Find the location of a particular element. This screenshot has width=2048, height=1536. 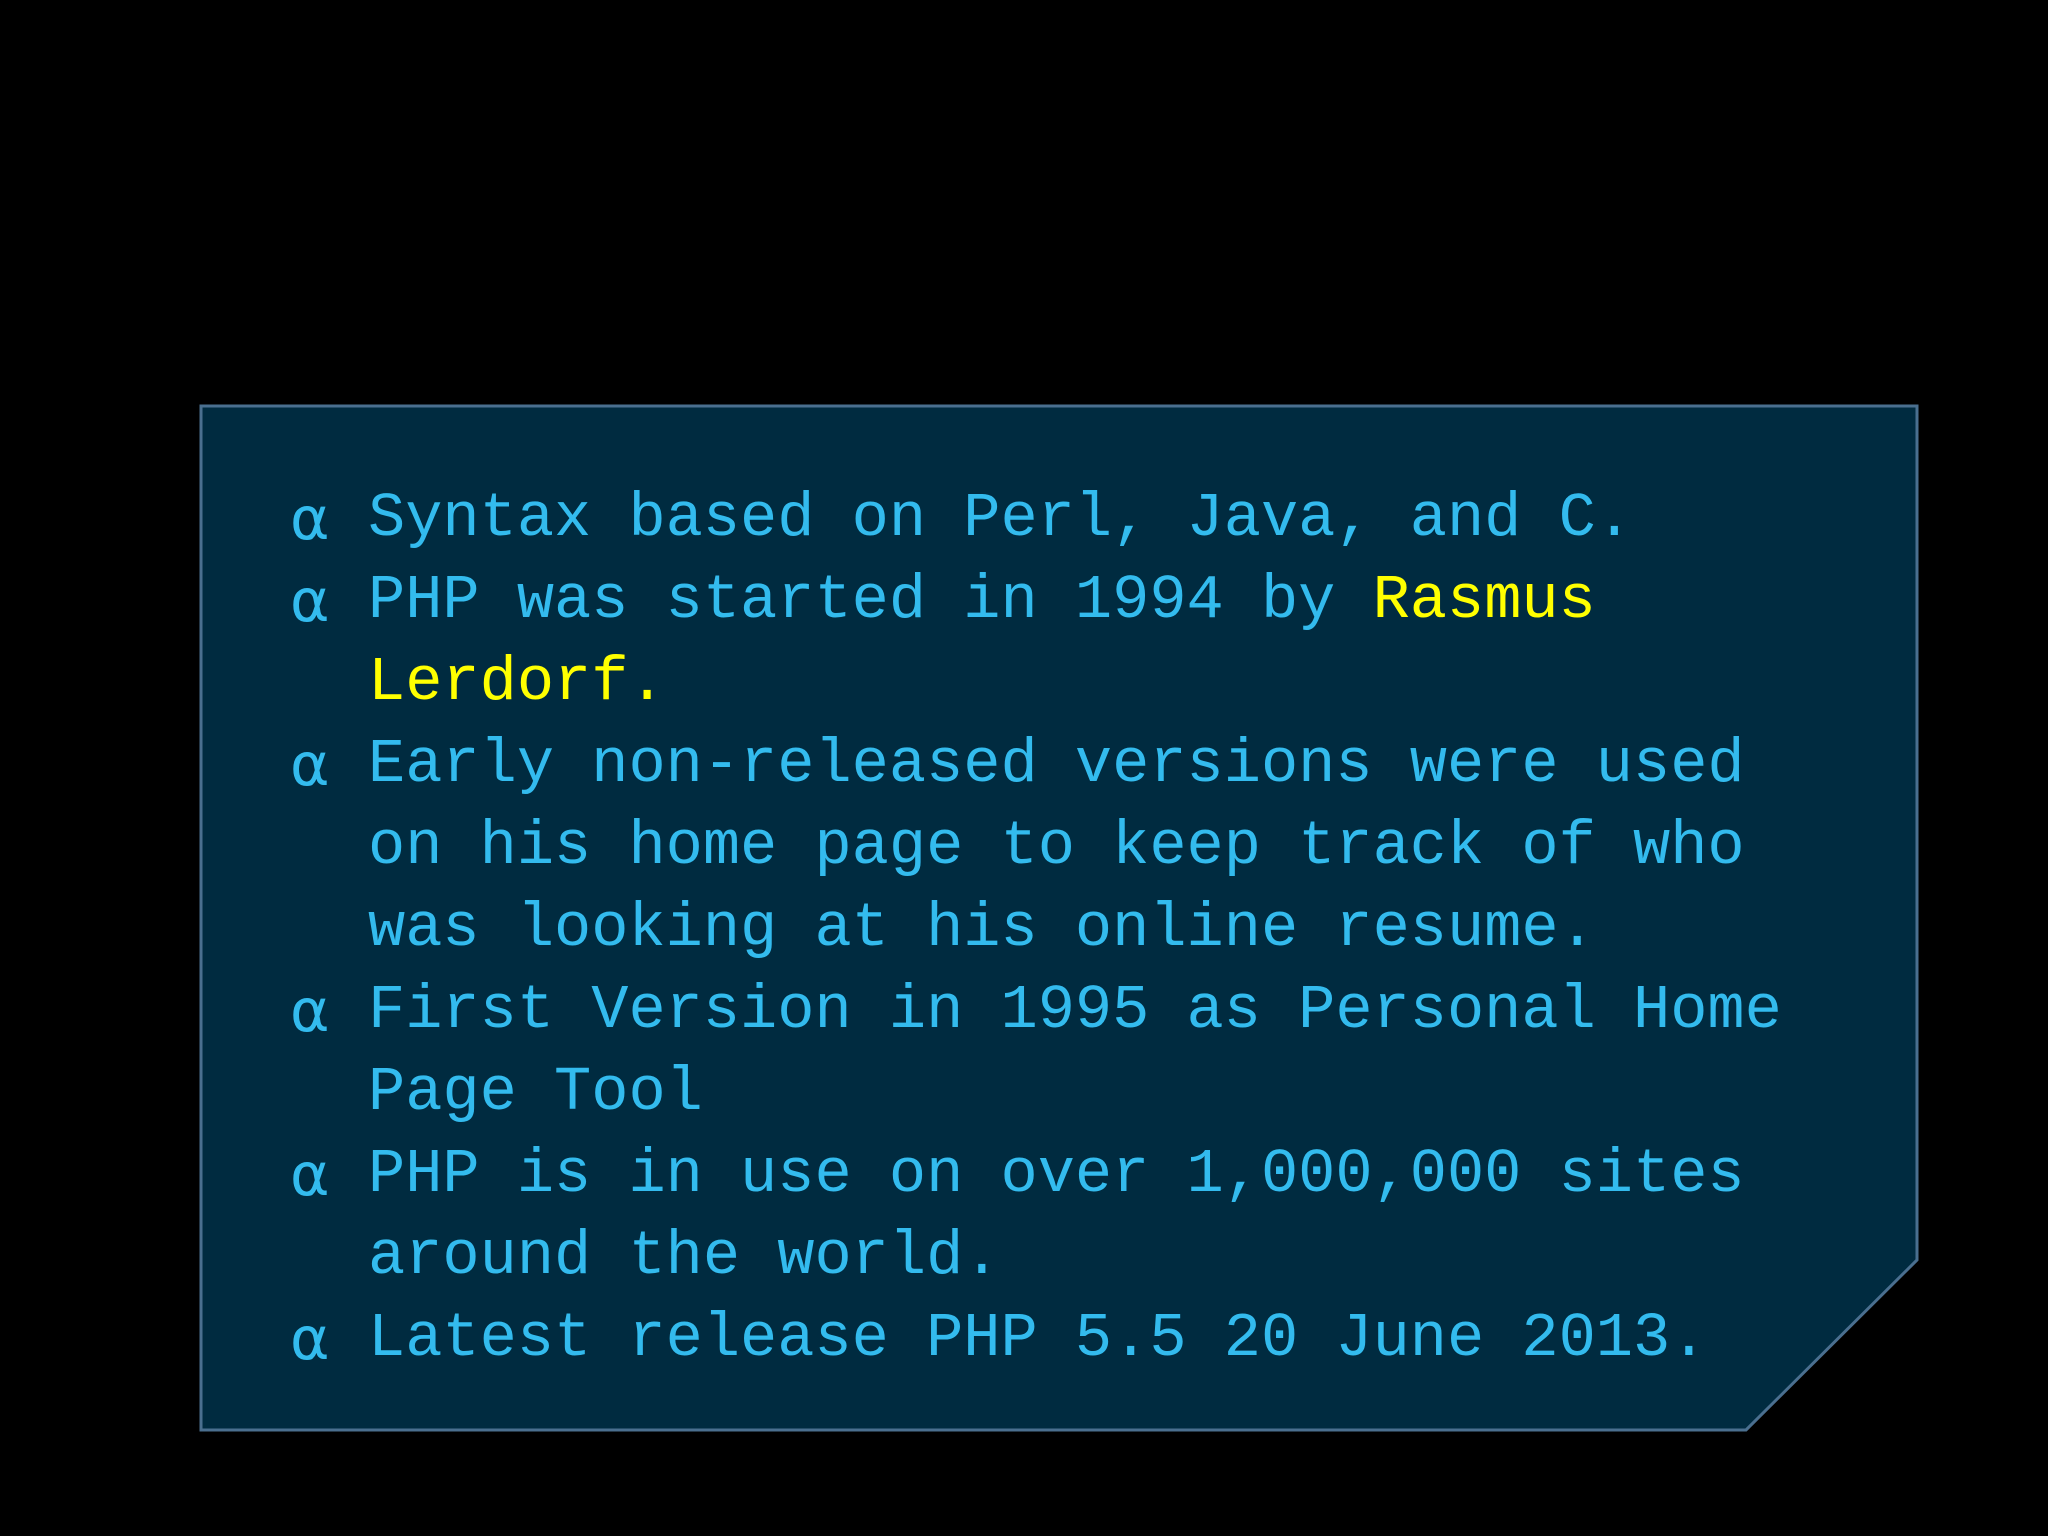

origin-text: PHP was started in 1994 by is located at coordinates (870, 600).